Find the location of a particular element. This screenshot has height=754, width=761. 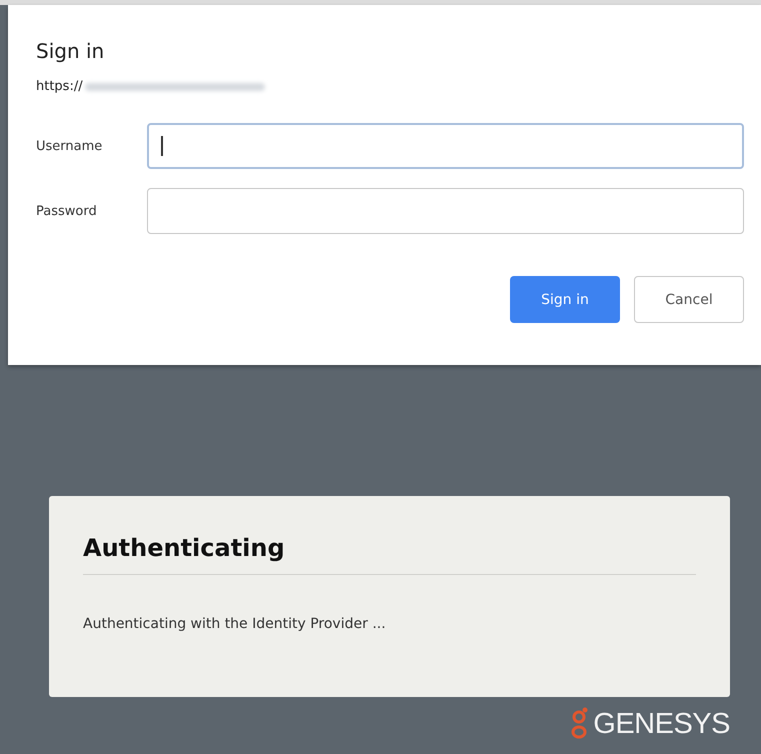

cancel-button: Cancel is located at coordinates (689, 299).